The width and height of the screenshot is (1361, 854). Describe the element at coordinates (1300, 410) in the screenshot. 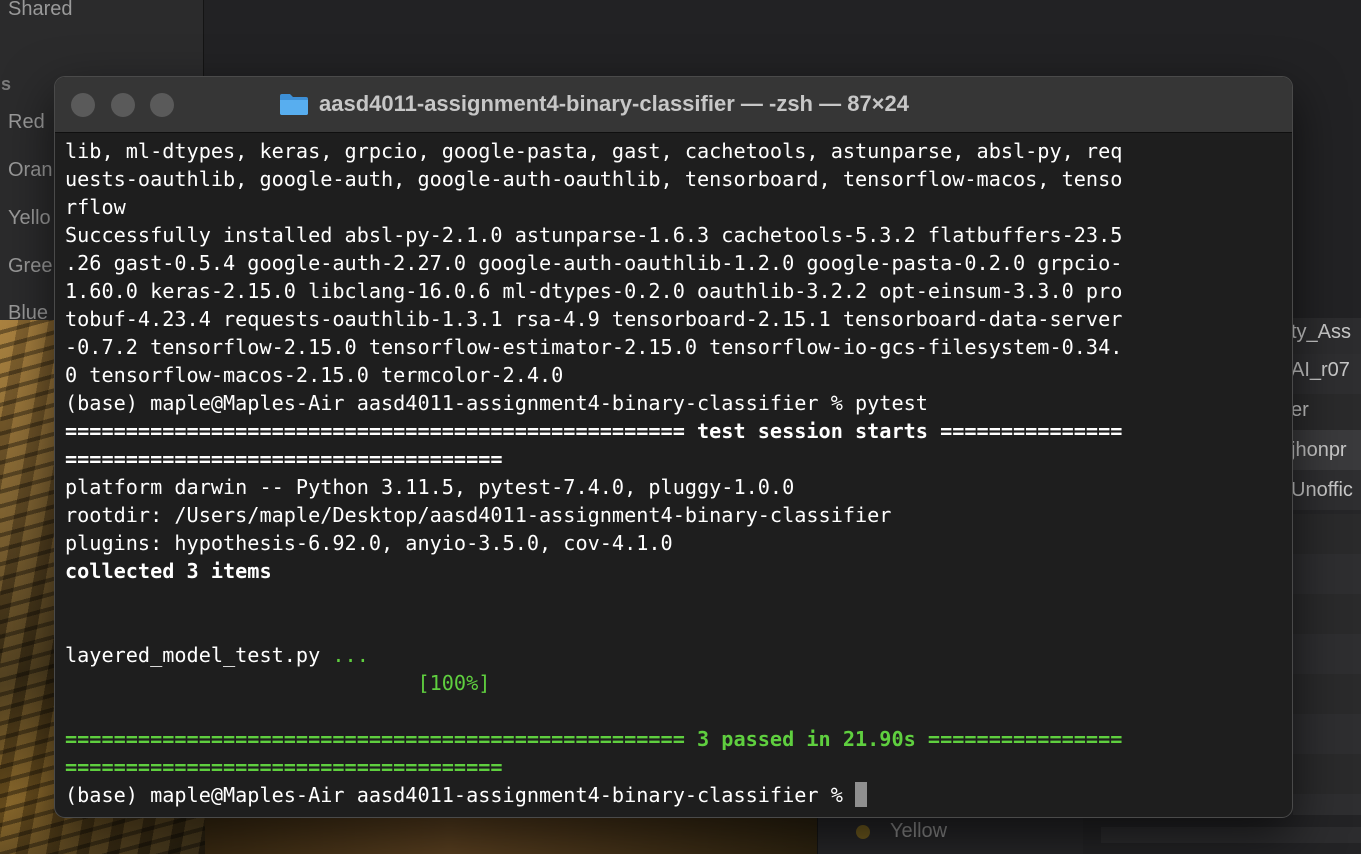

I see `list-item: er` at that location.